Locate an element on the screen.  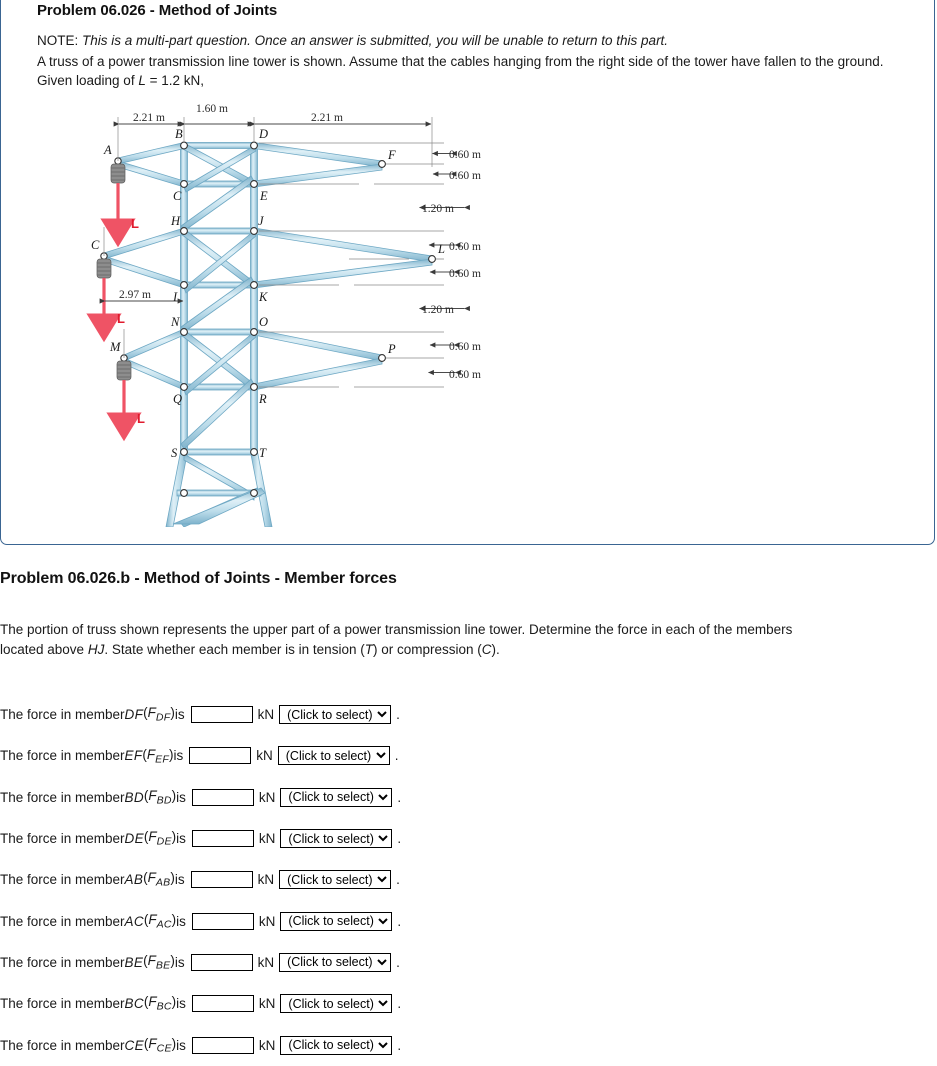
svg-text: C is located at coordinates (177, 196).